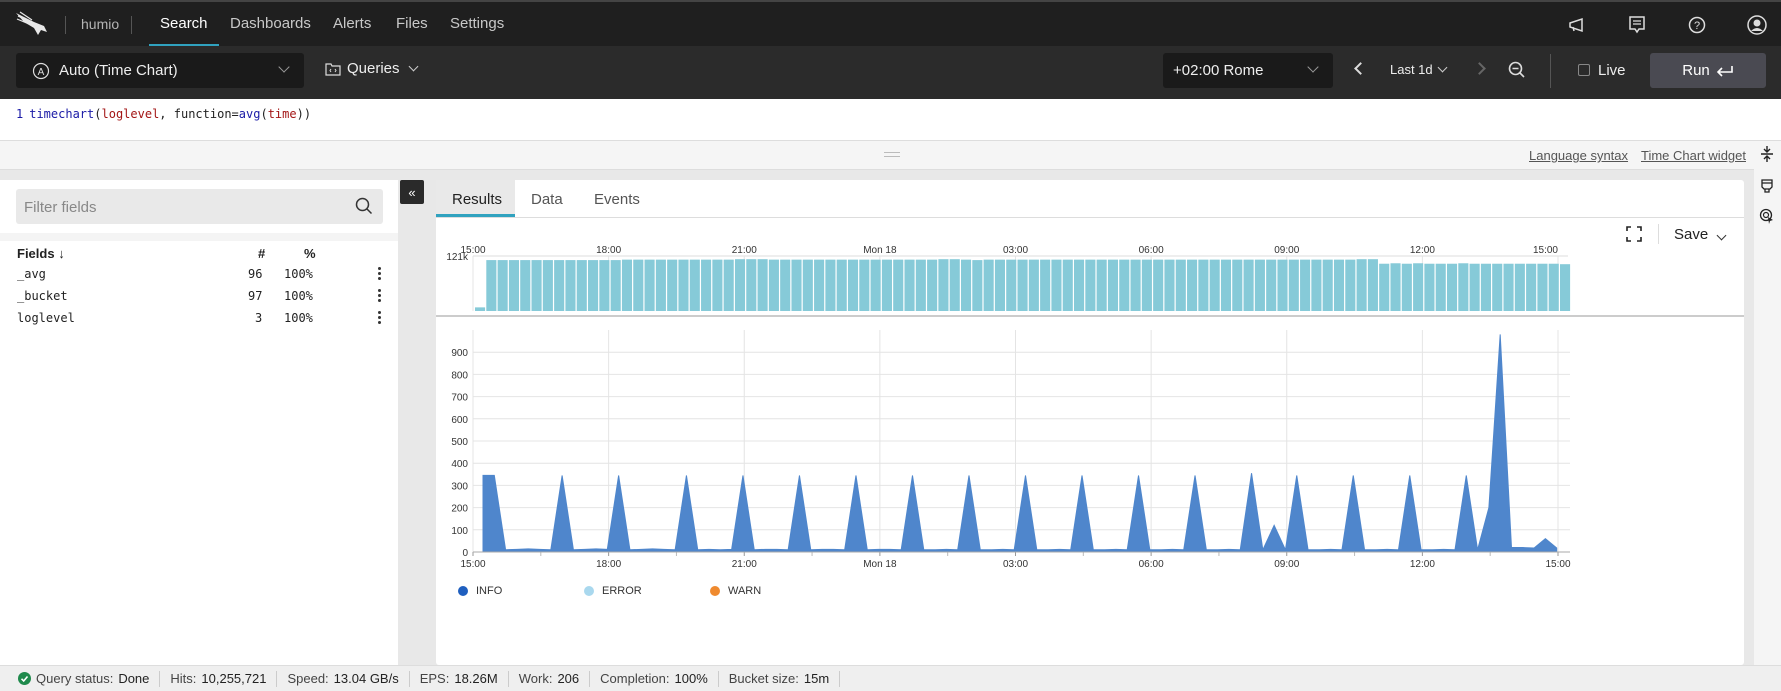 The height and width of the screenshot is (691, 1781). I want to click on widget-type-select: A Auto (Time Chart), so click(160, 70).